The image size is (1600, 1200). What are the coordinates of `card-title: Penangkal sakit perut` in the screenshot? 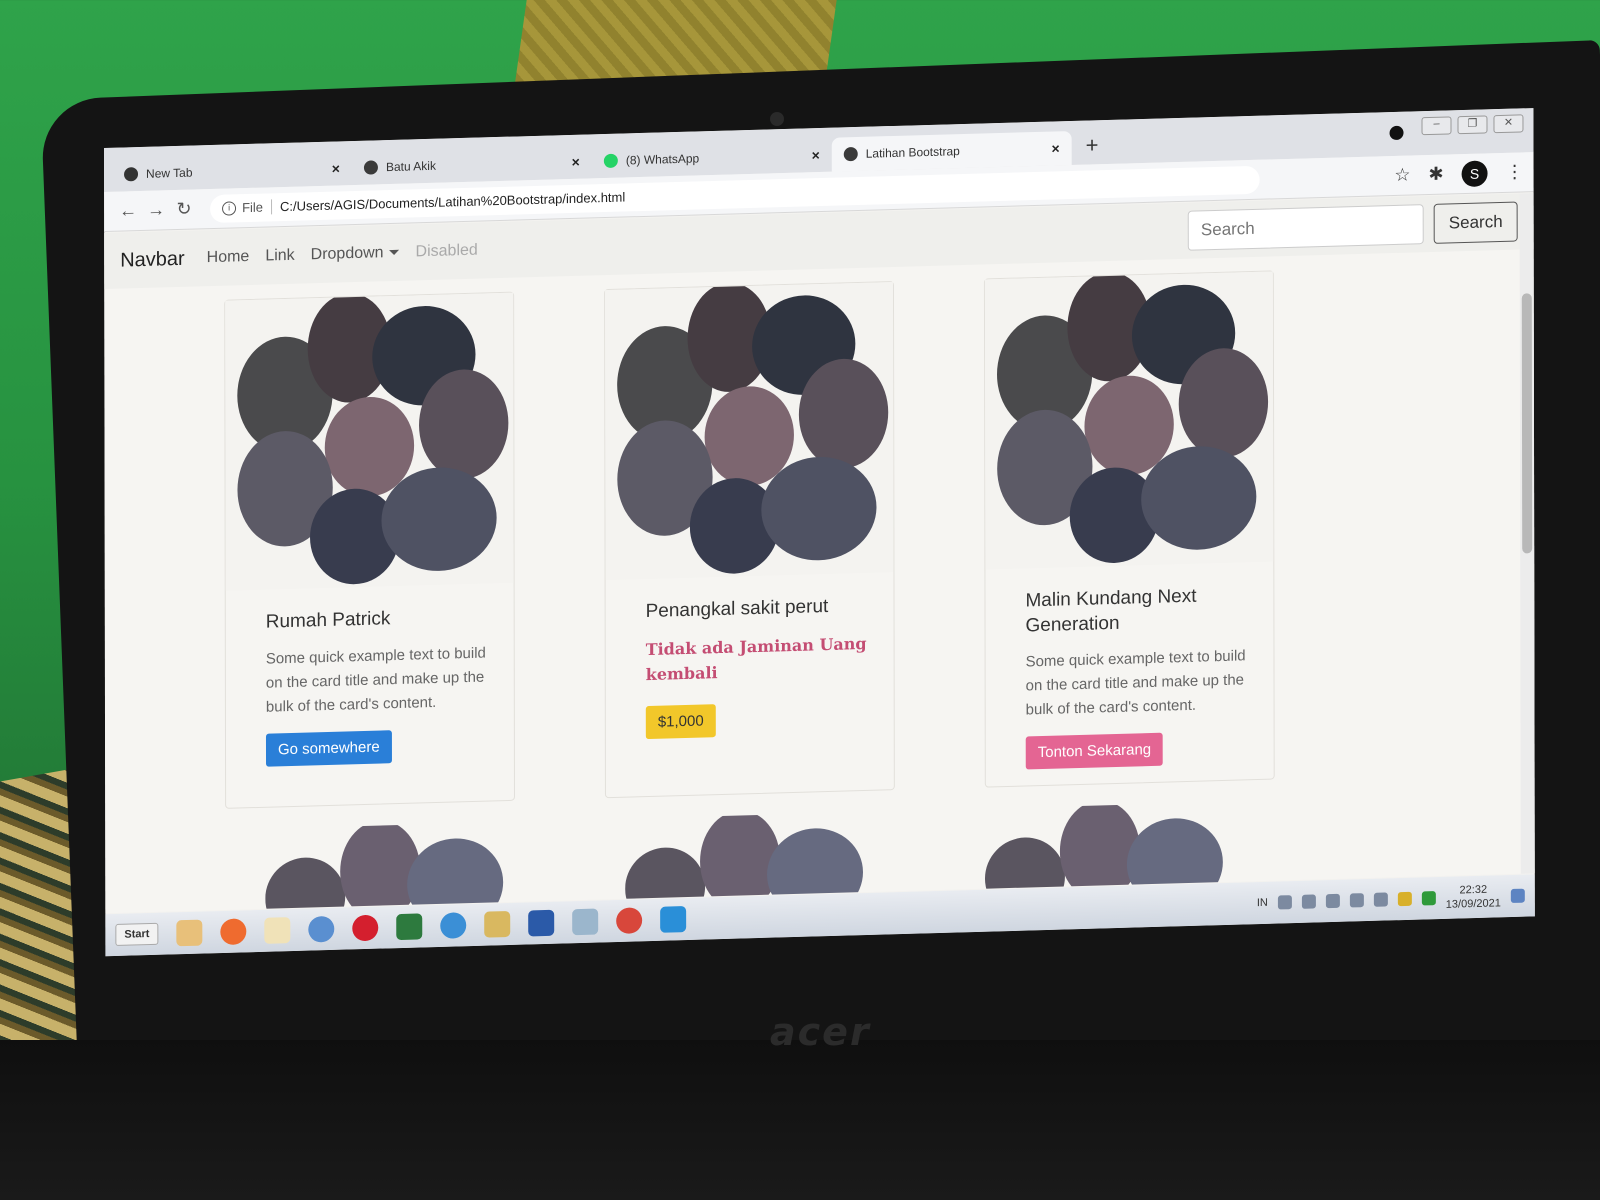 It's located at (737, 609).